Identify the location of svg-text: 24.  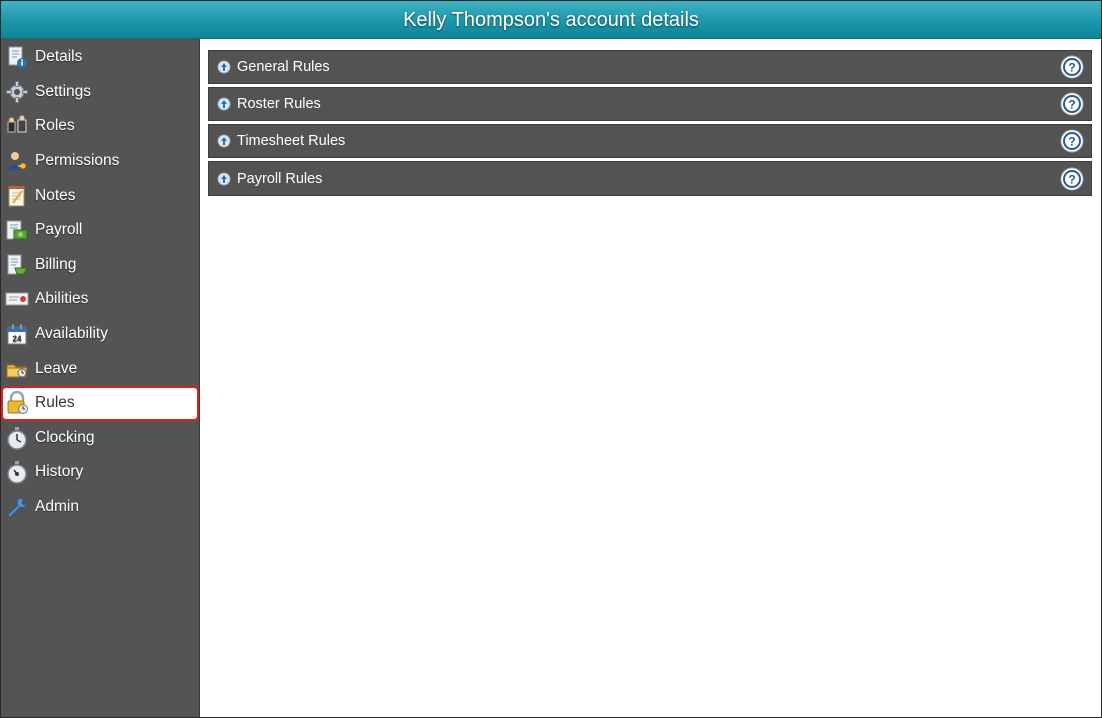
(17, 339).